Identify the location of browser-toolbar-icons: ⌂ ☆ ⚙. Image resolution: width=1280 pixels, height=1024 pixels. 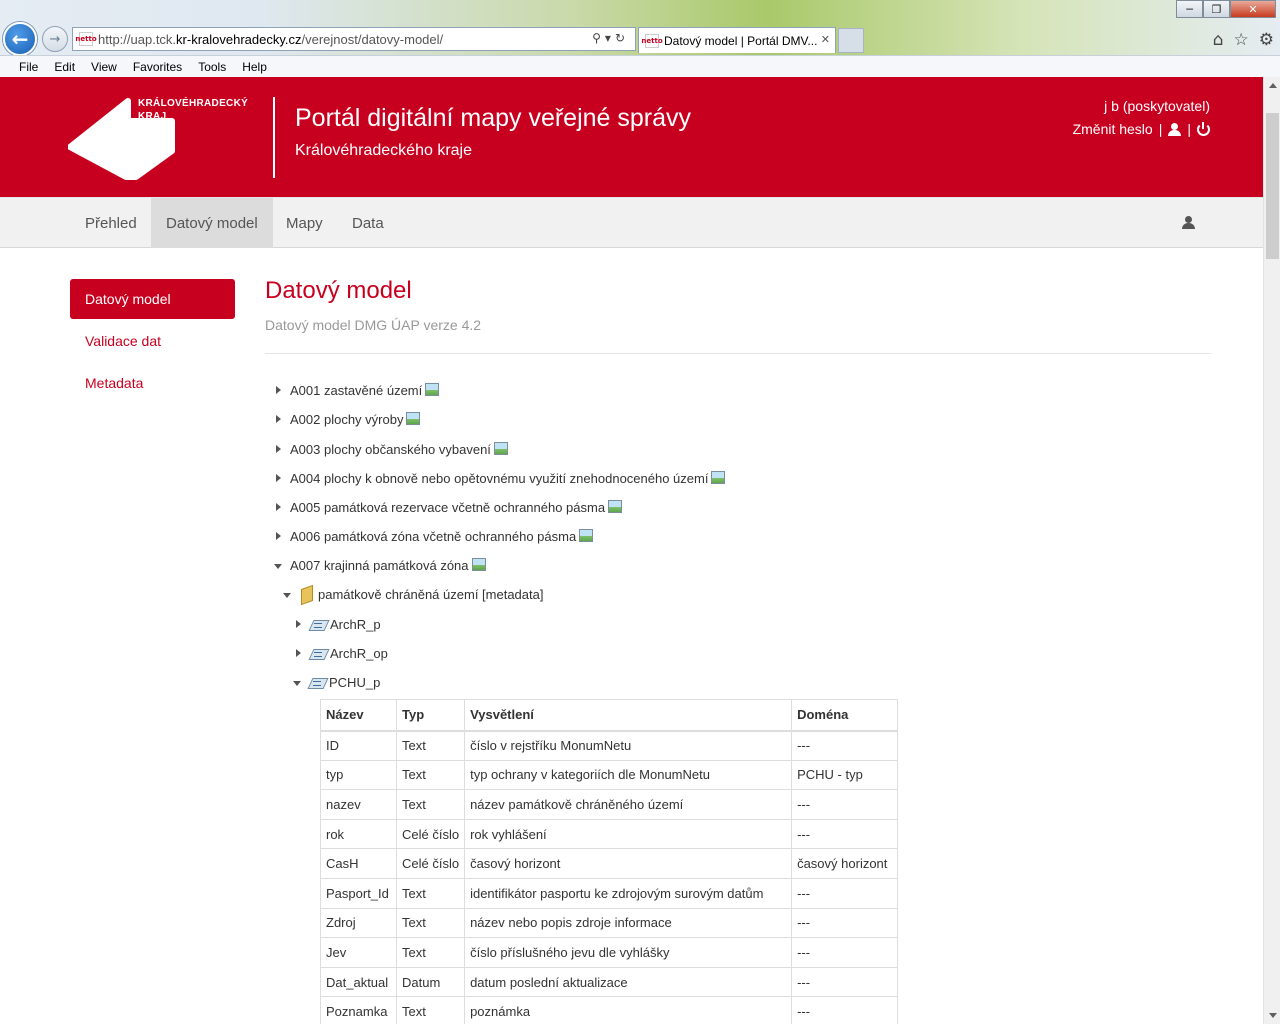
(1243, 40).